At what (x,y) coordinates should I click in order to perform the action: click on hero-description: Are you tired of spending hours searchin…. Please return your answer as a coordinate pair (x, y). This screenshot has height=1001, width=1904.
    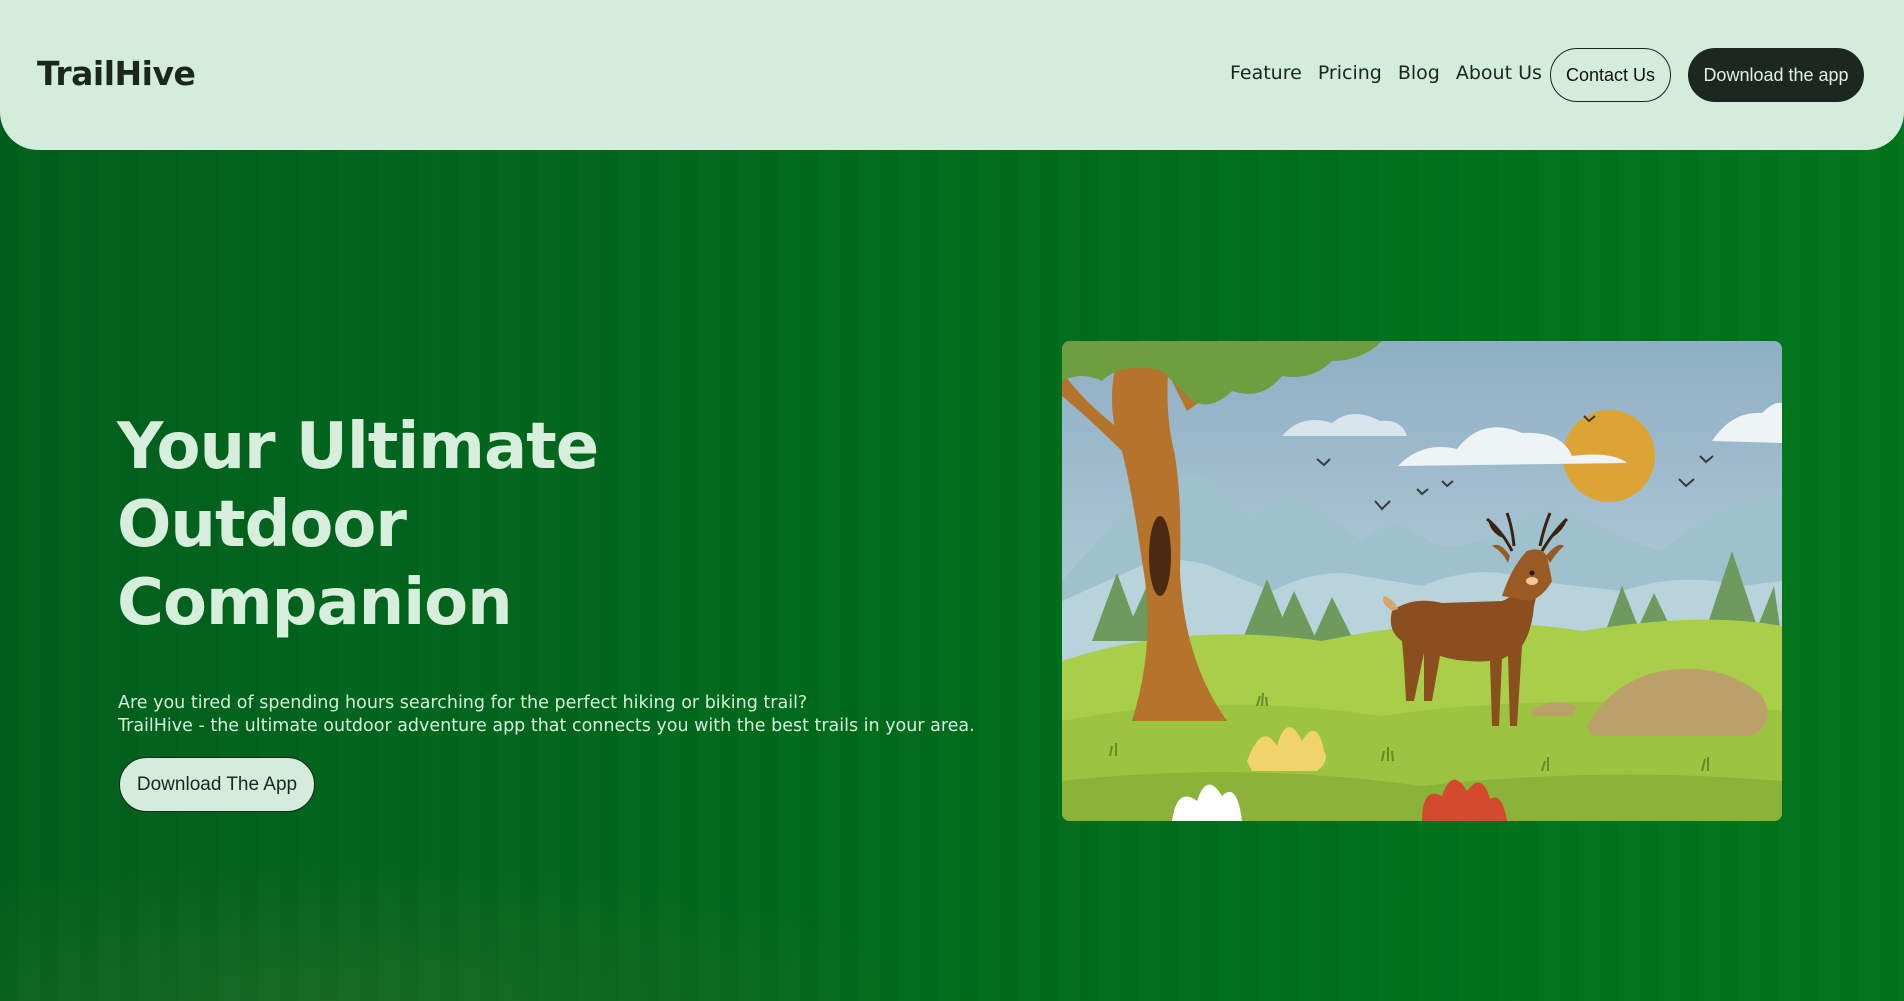
    Looking at the image, I should click on (546, 715).